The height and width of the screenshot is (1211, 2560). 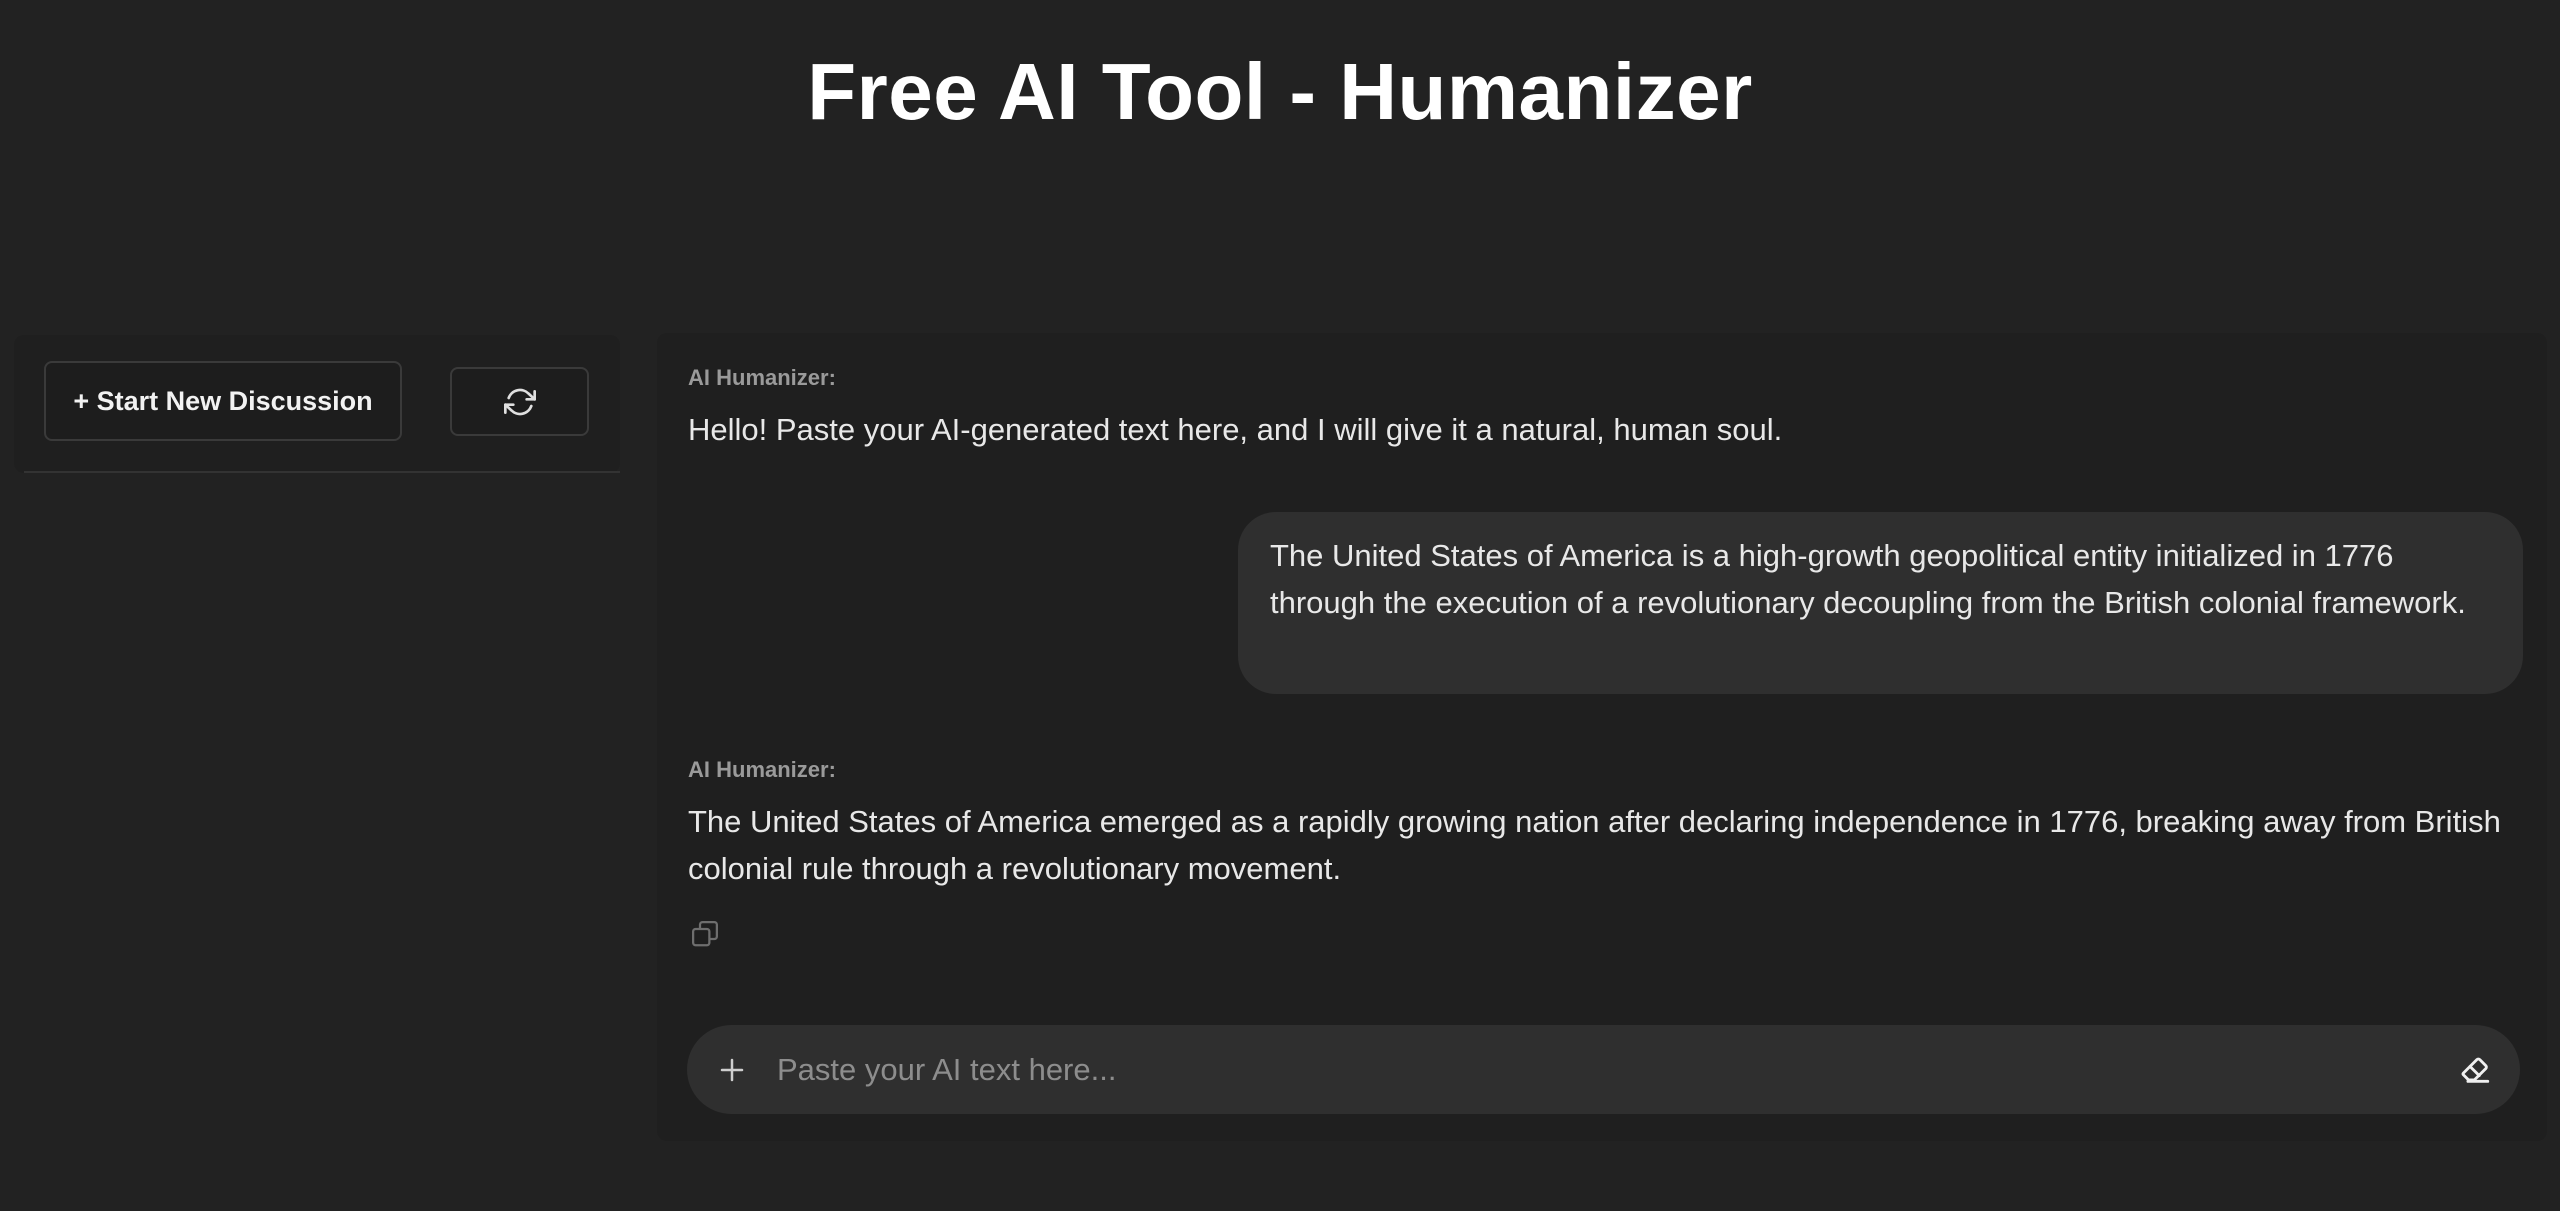 I want to click on copy-button, so click(x=705, y=934).